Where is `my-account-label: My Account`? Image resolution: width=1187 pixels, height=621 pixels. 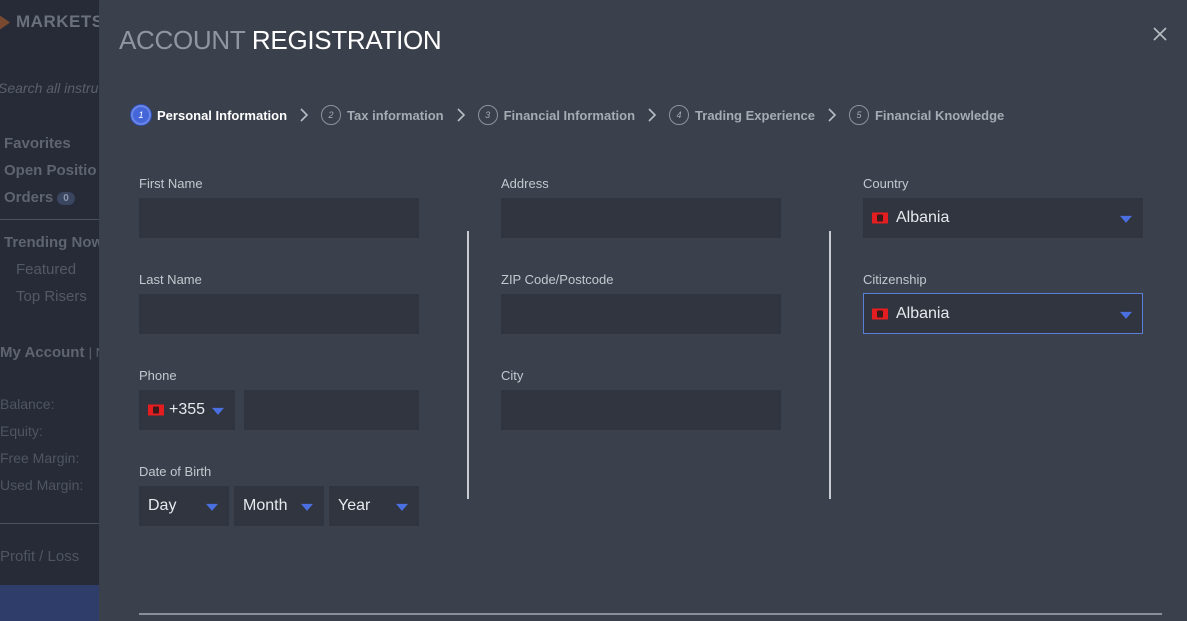 my-account-label: My Account is located at coordinates (42, 352).